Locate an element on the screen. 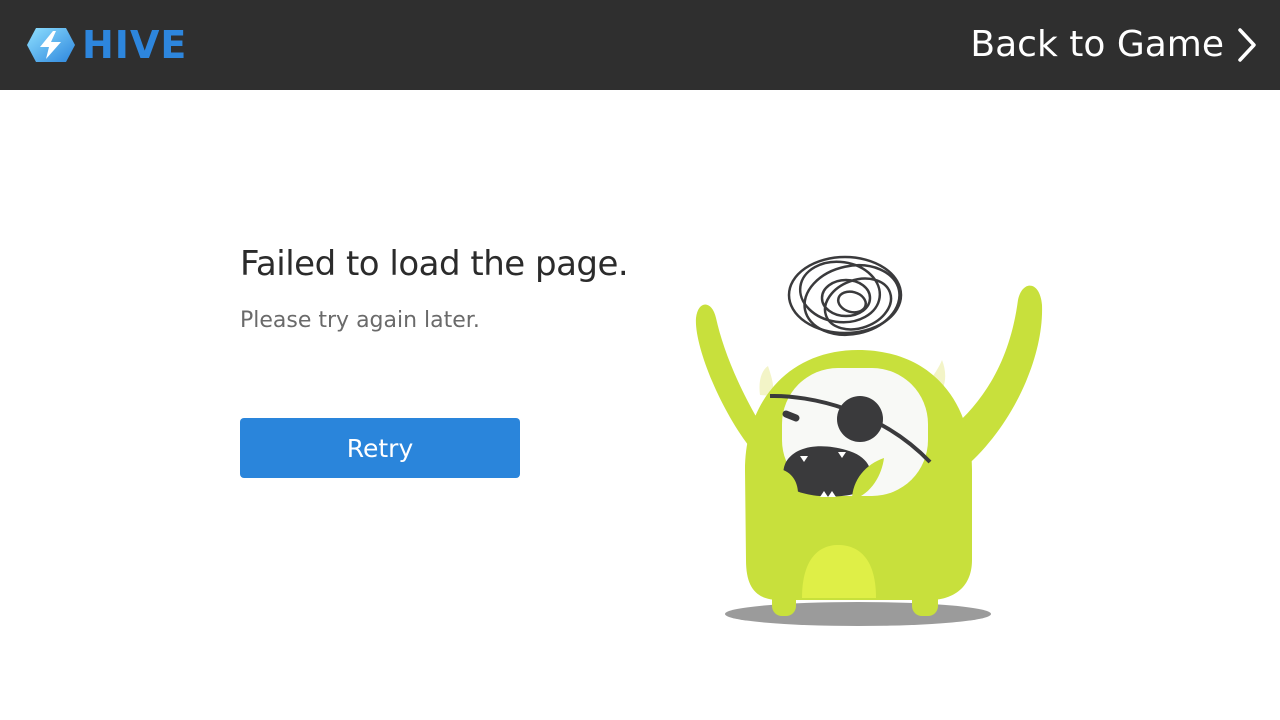 The image size is (1280, 720). confused-monster-illustration is located at coordinates (869, 440).